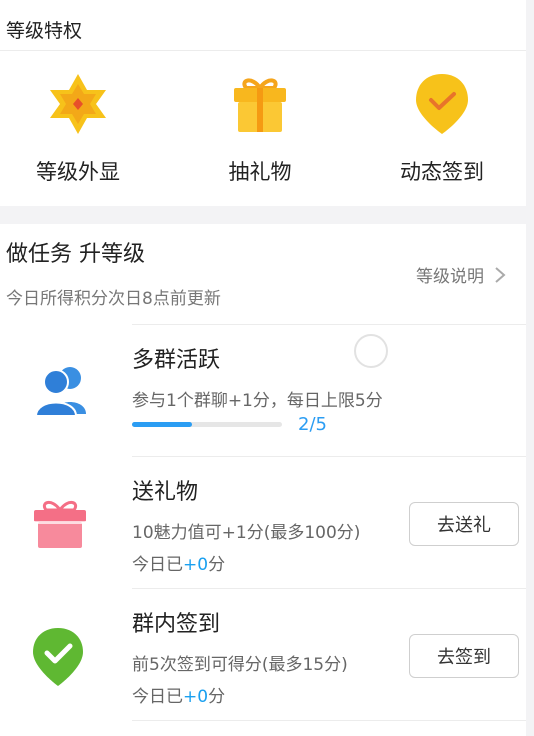  I want to click on level-link-label: 等级说明, so click(450, 277).